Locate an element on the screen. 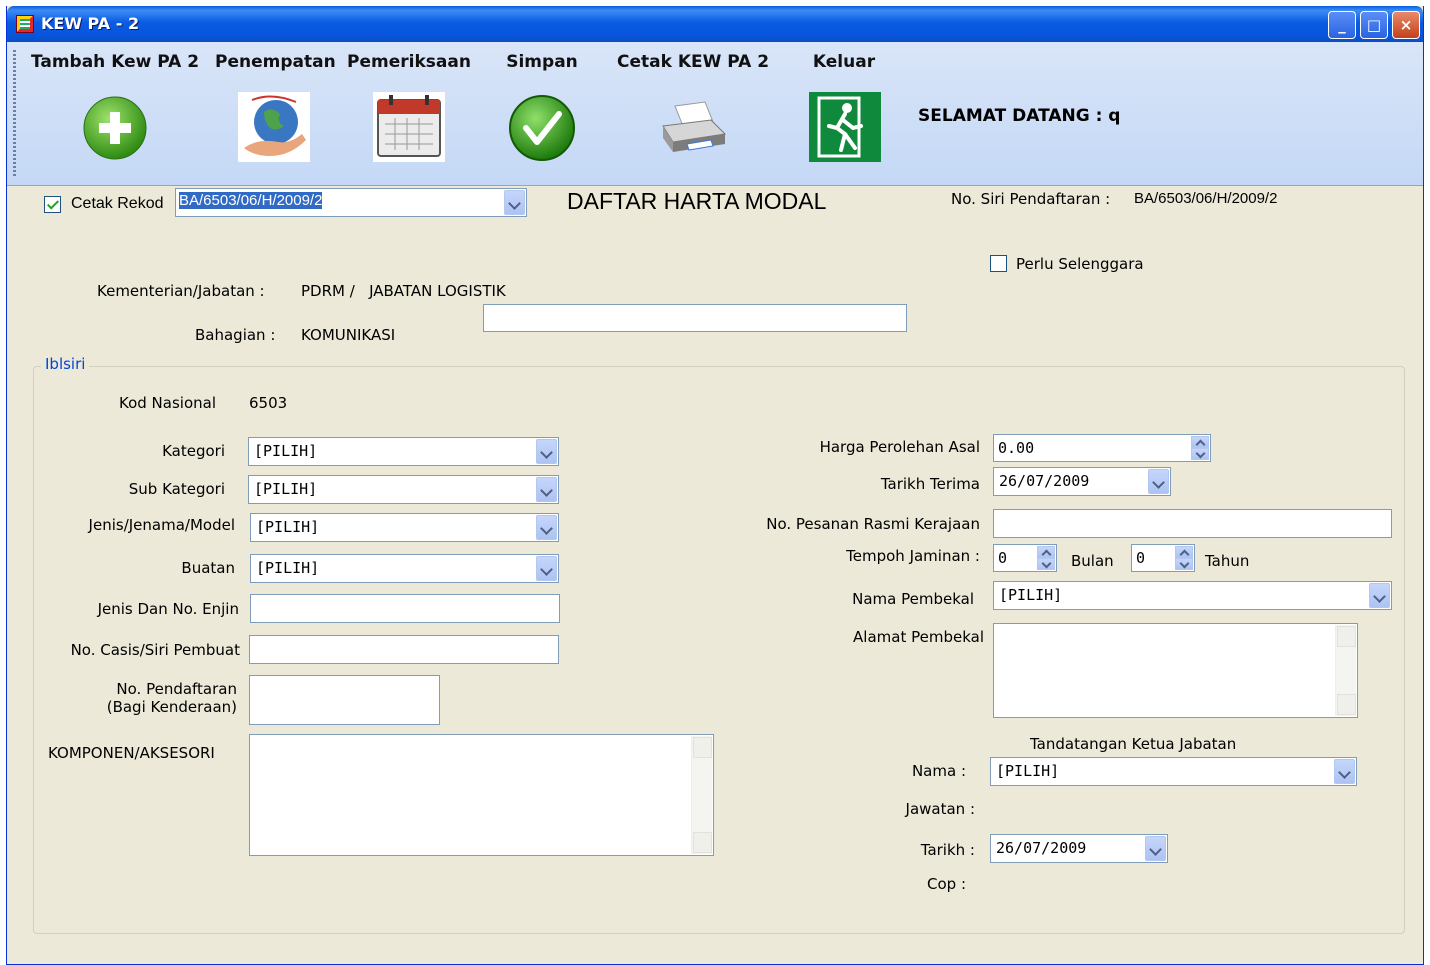 The width and height of the screenshot is (1430, 965). komponen-scrollbar is located at coordinates (701, 795).